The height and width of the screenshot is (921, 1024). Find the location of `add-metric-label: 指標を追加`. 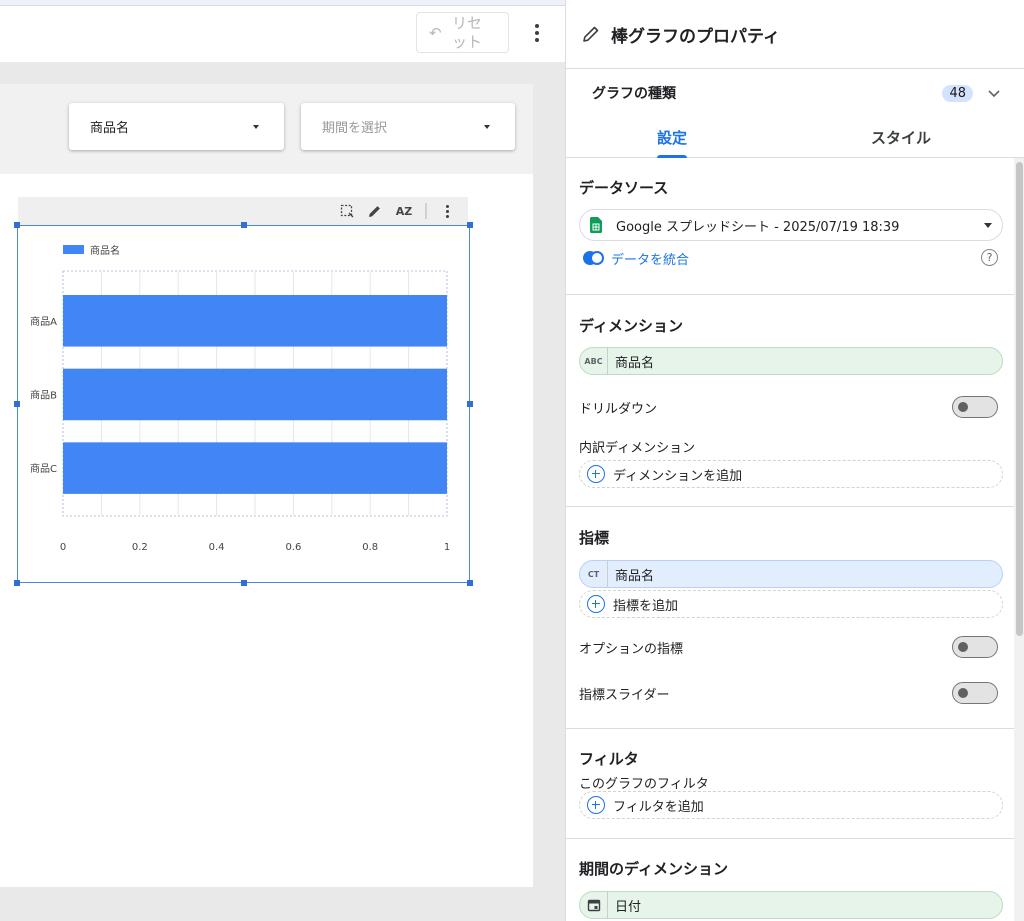

add-metric-label: 指標を追加 is located at coordinates (646, 606).